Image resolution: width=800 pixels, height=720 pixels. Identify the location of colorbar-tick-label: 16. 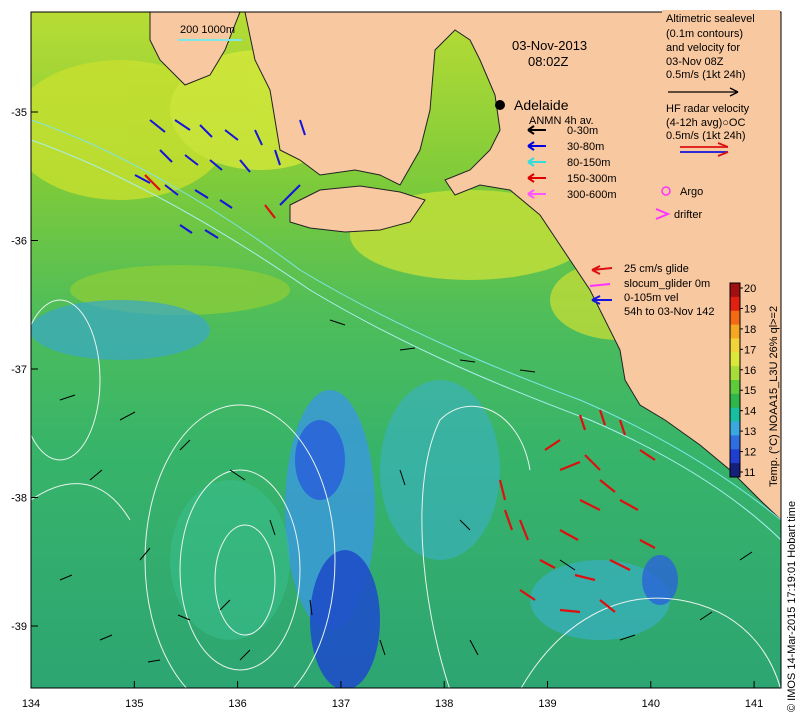
(750, 371).